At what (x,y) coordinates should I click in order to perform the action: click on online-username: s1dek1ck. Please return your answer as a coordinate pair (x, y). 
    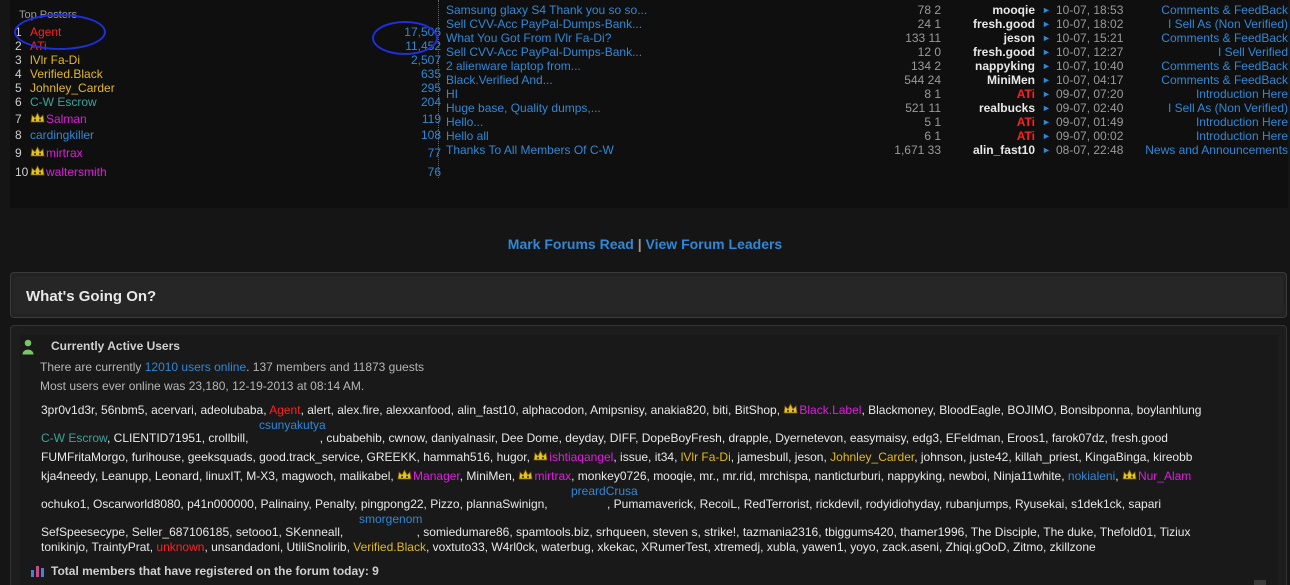
    Looking at the image, I should click on (1096, 504).